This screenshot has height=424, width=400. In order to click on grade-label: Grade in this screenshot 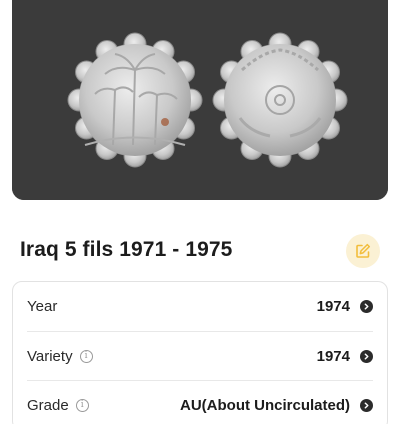, I will do `click(48, 405)`.